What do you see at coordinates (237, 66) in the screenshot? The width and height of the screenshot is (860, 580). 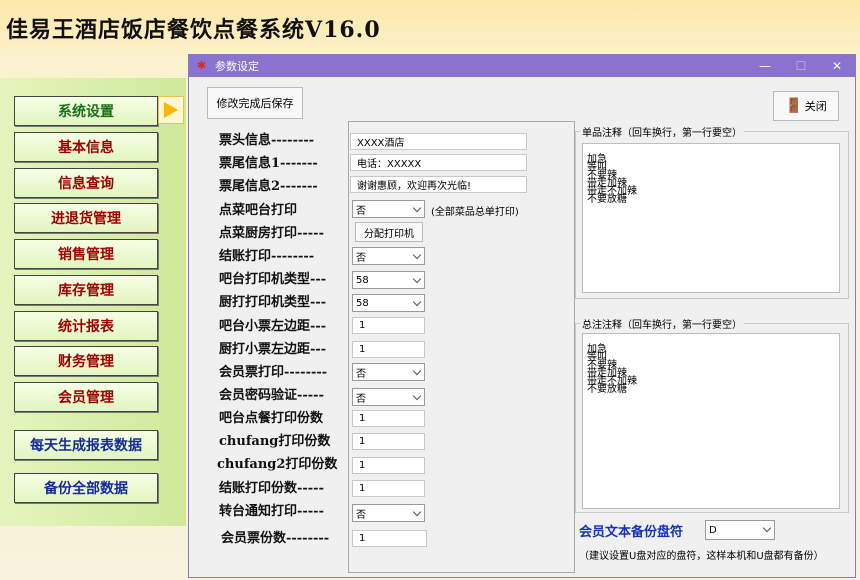 I see `dialog-title: 参数设定` at bounding box center [237, 66].